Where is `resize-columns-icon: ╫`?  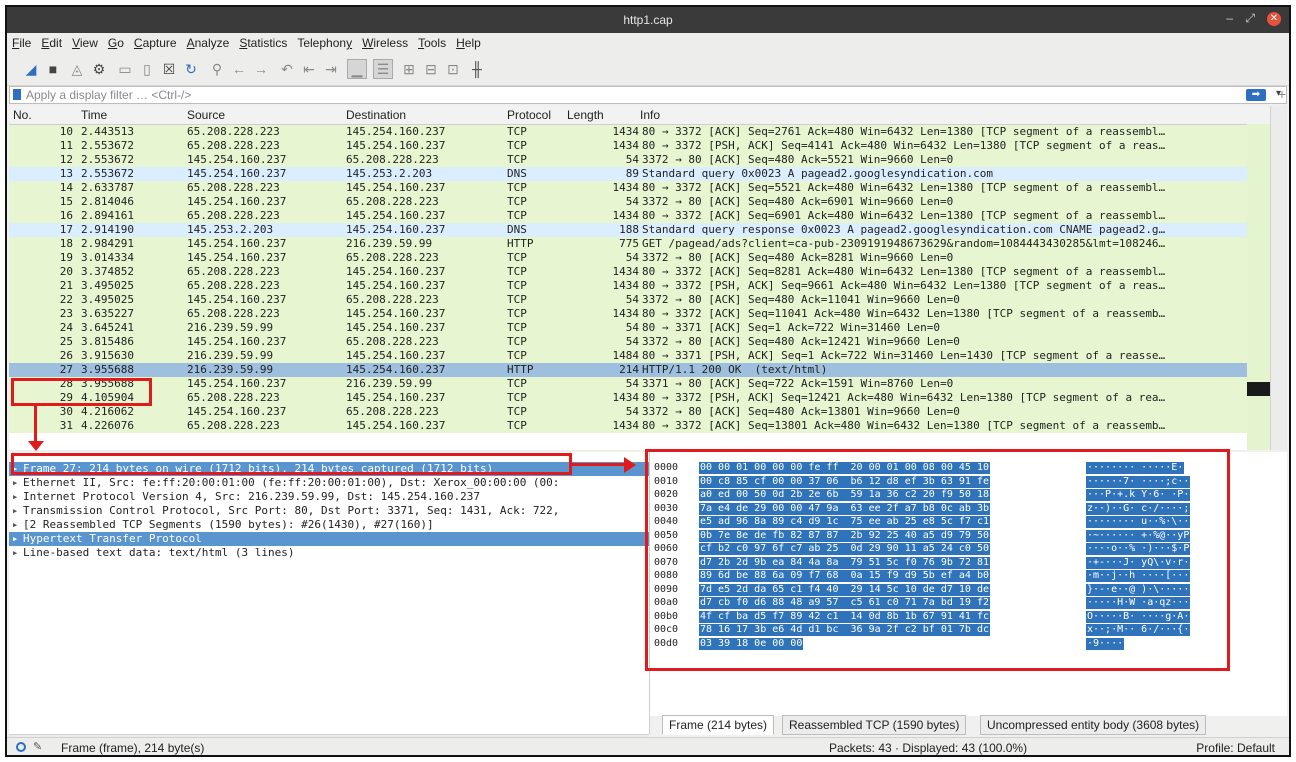
resize-columns-icon: ╫ is located at coordinates (477, 69).